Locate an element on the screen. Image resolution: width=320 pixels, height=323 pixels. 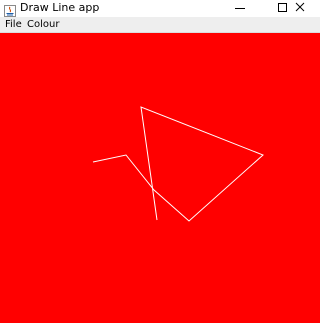
minimize-icon is located at coordinates (240, 8).